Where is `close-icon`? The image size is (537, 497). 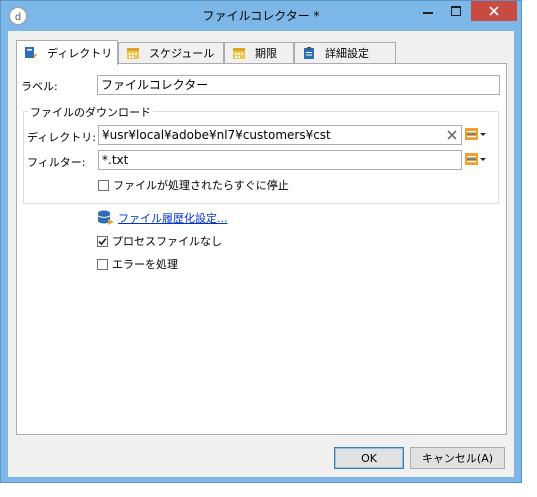 close-icon is located at coordinates (494, 11).